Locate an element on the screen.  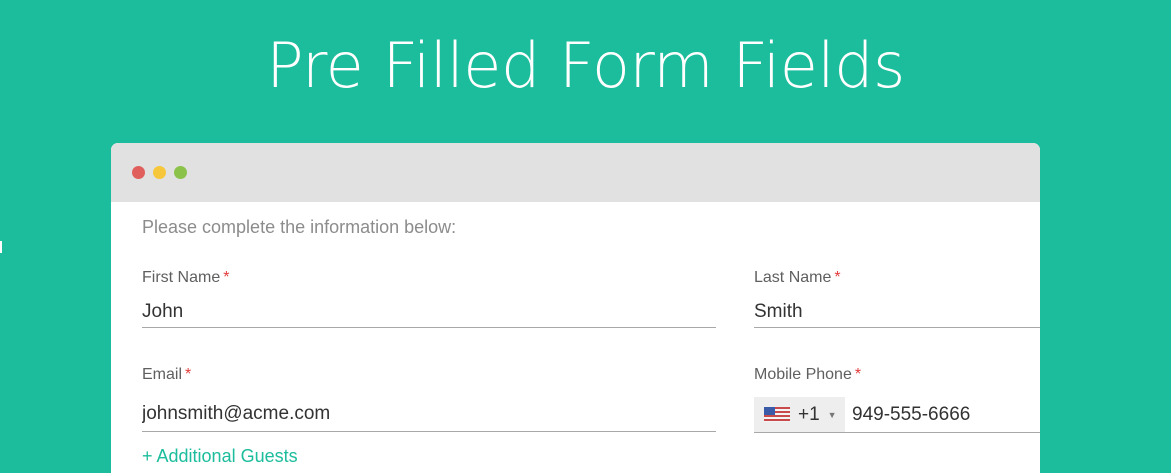
maximize-window-dot-icon is located at coordinates (180, 172).